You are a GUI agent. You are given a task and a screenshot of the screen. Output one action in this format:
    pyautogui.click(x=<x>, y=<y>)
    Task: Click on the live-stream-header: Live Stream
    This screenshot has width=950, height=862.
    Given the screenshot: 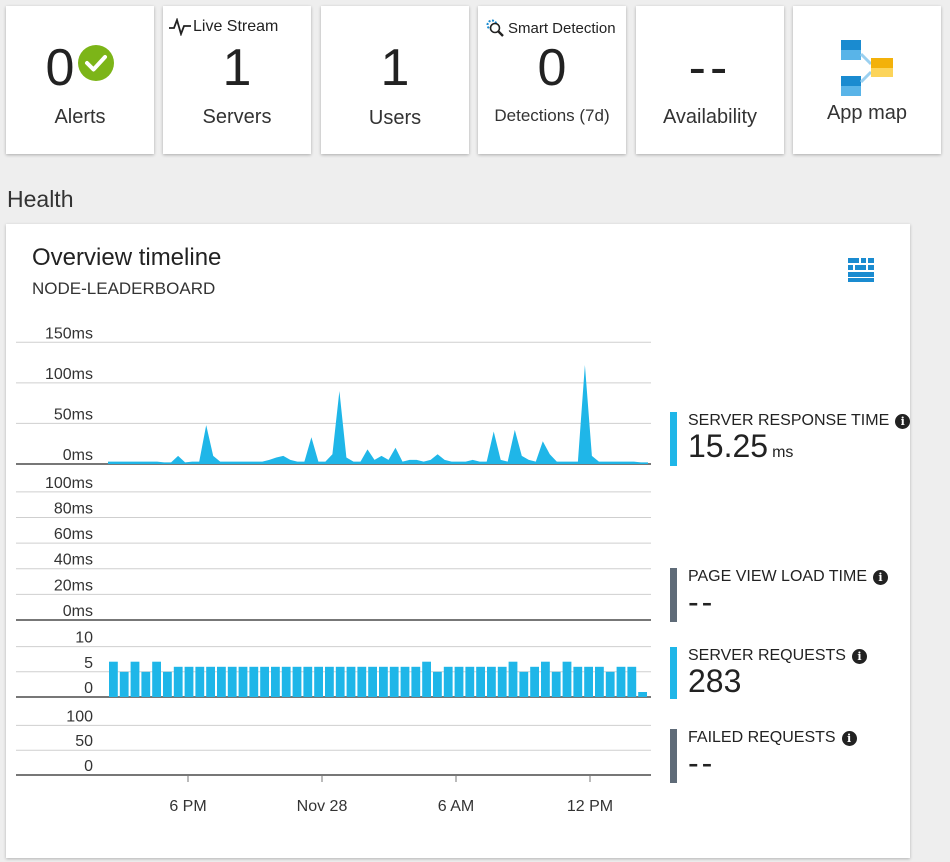 What is the action you would take?
    pyautogui.click(x=223, y=27)
    